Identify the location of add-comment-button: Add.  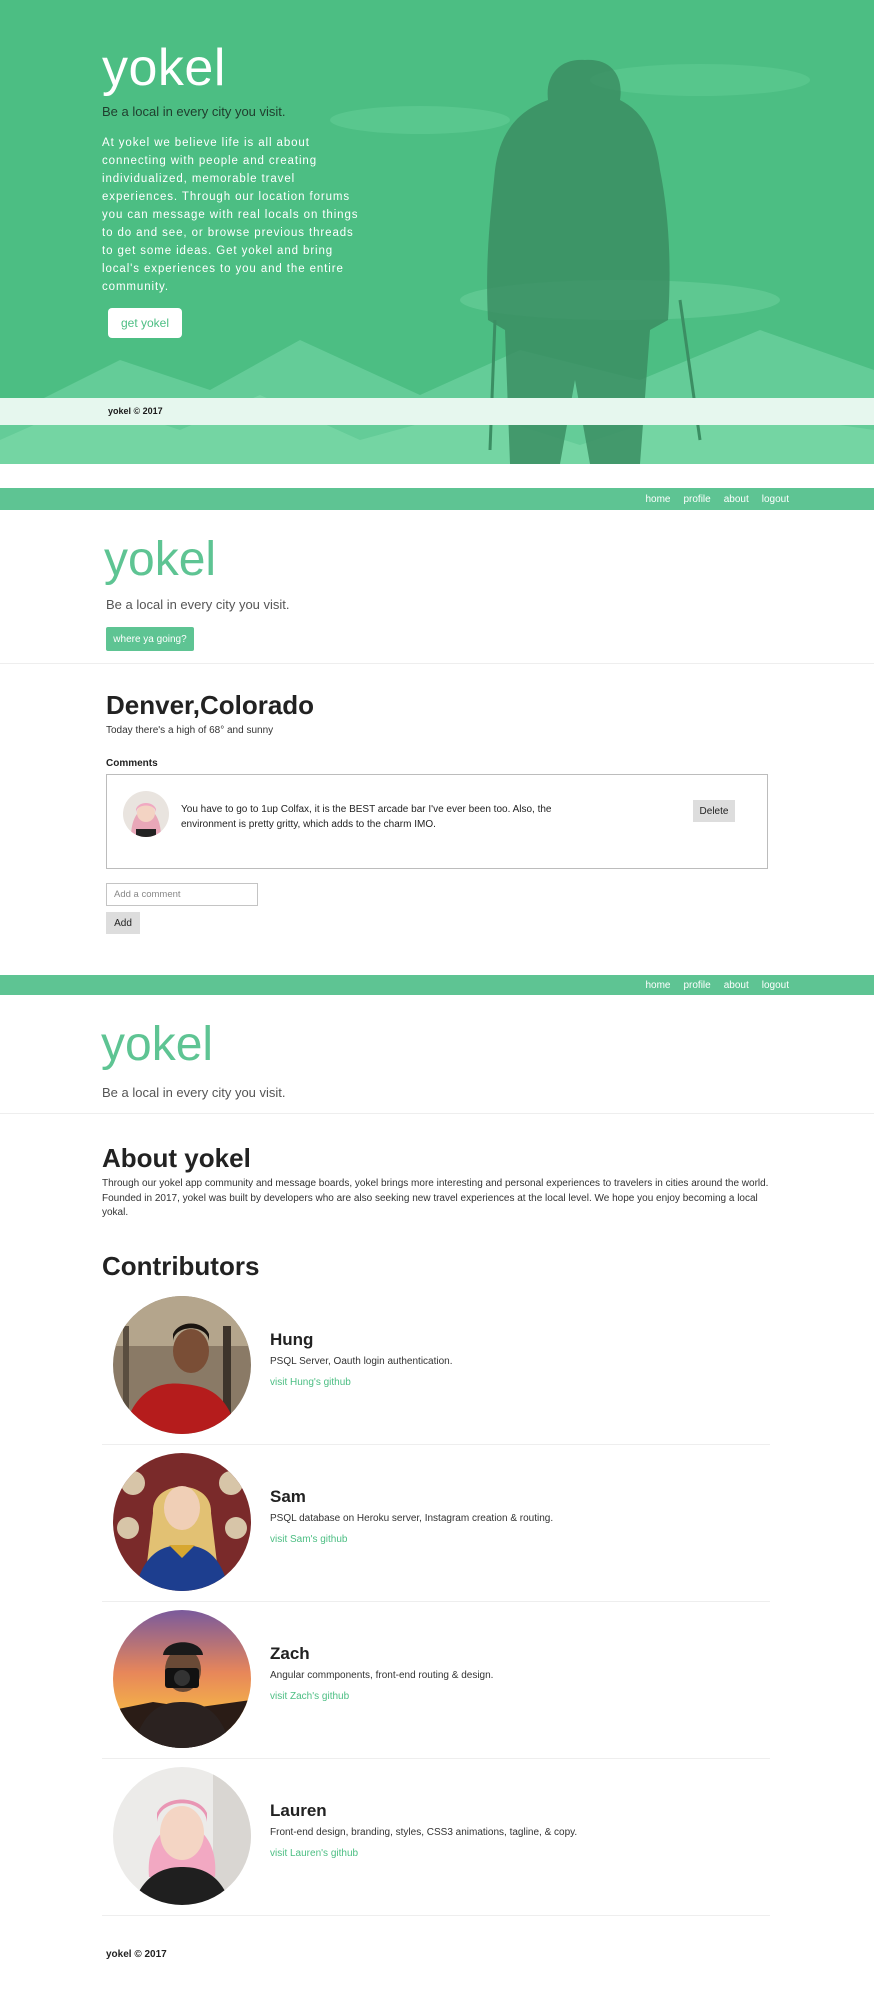
(123, 923).